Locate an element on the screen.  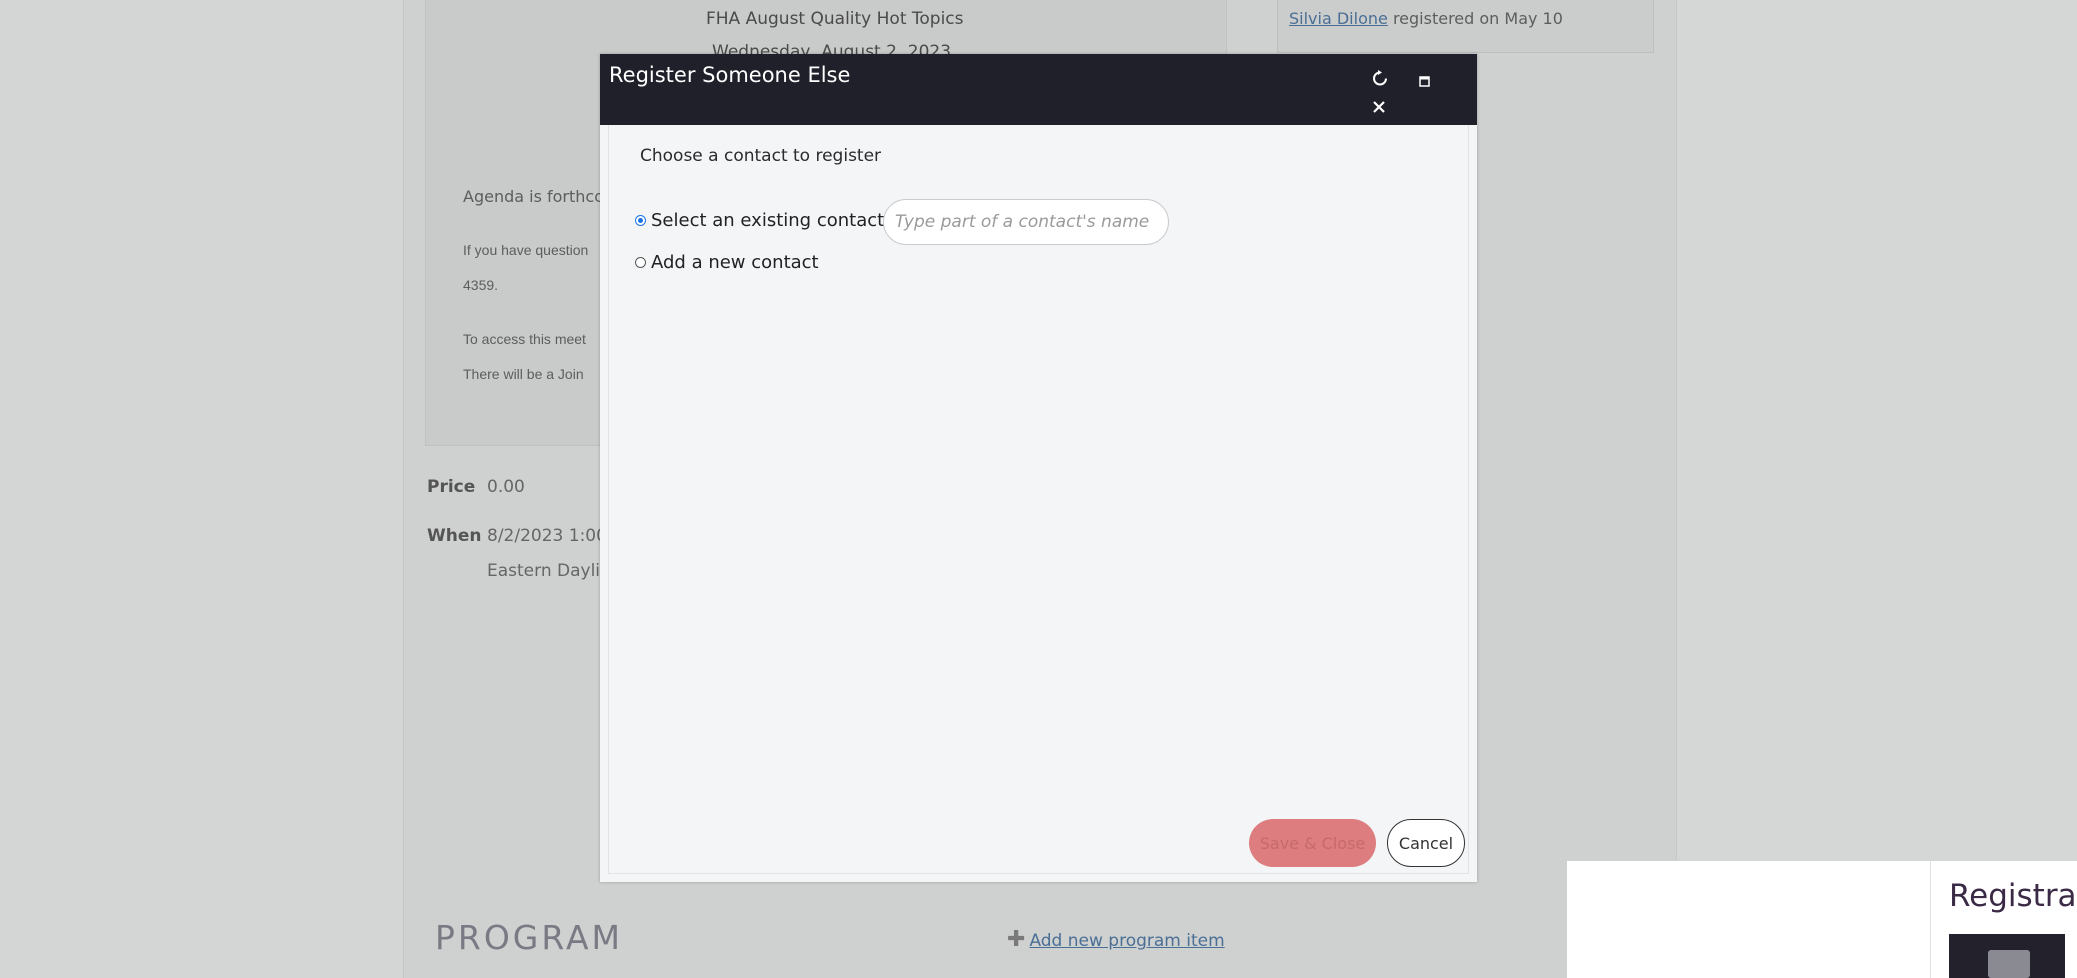
refresh-icon is located at coordinates (1380, 79).